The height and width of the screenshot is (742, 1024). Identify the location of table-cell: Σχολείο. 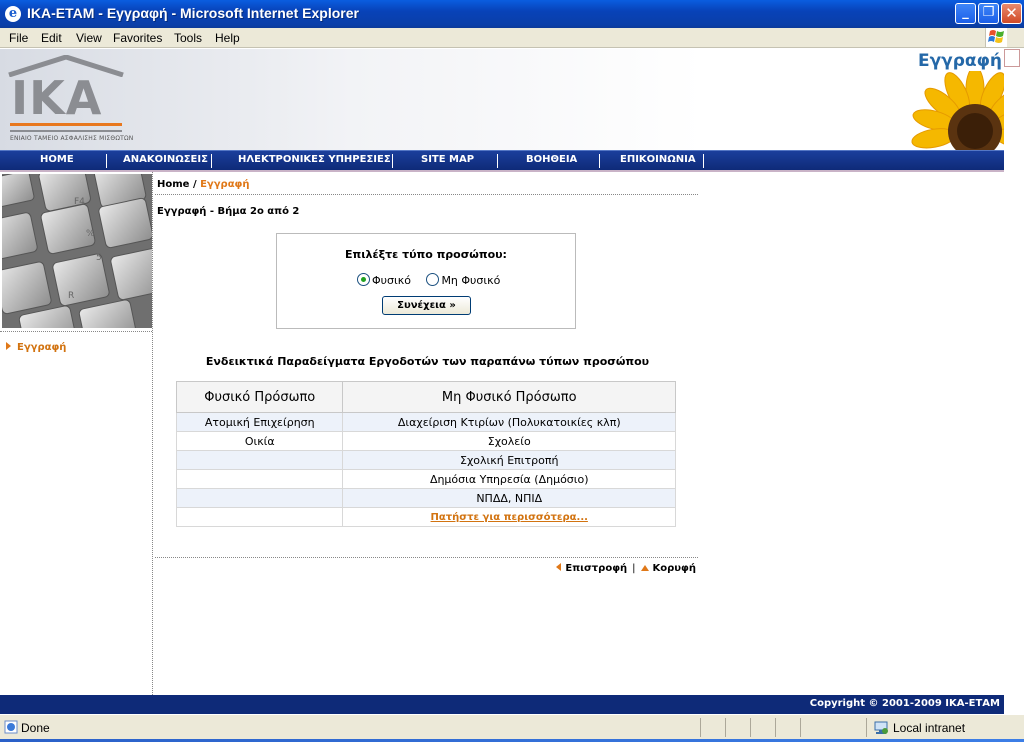
(509, 441).